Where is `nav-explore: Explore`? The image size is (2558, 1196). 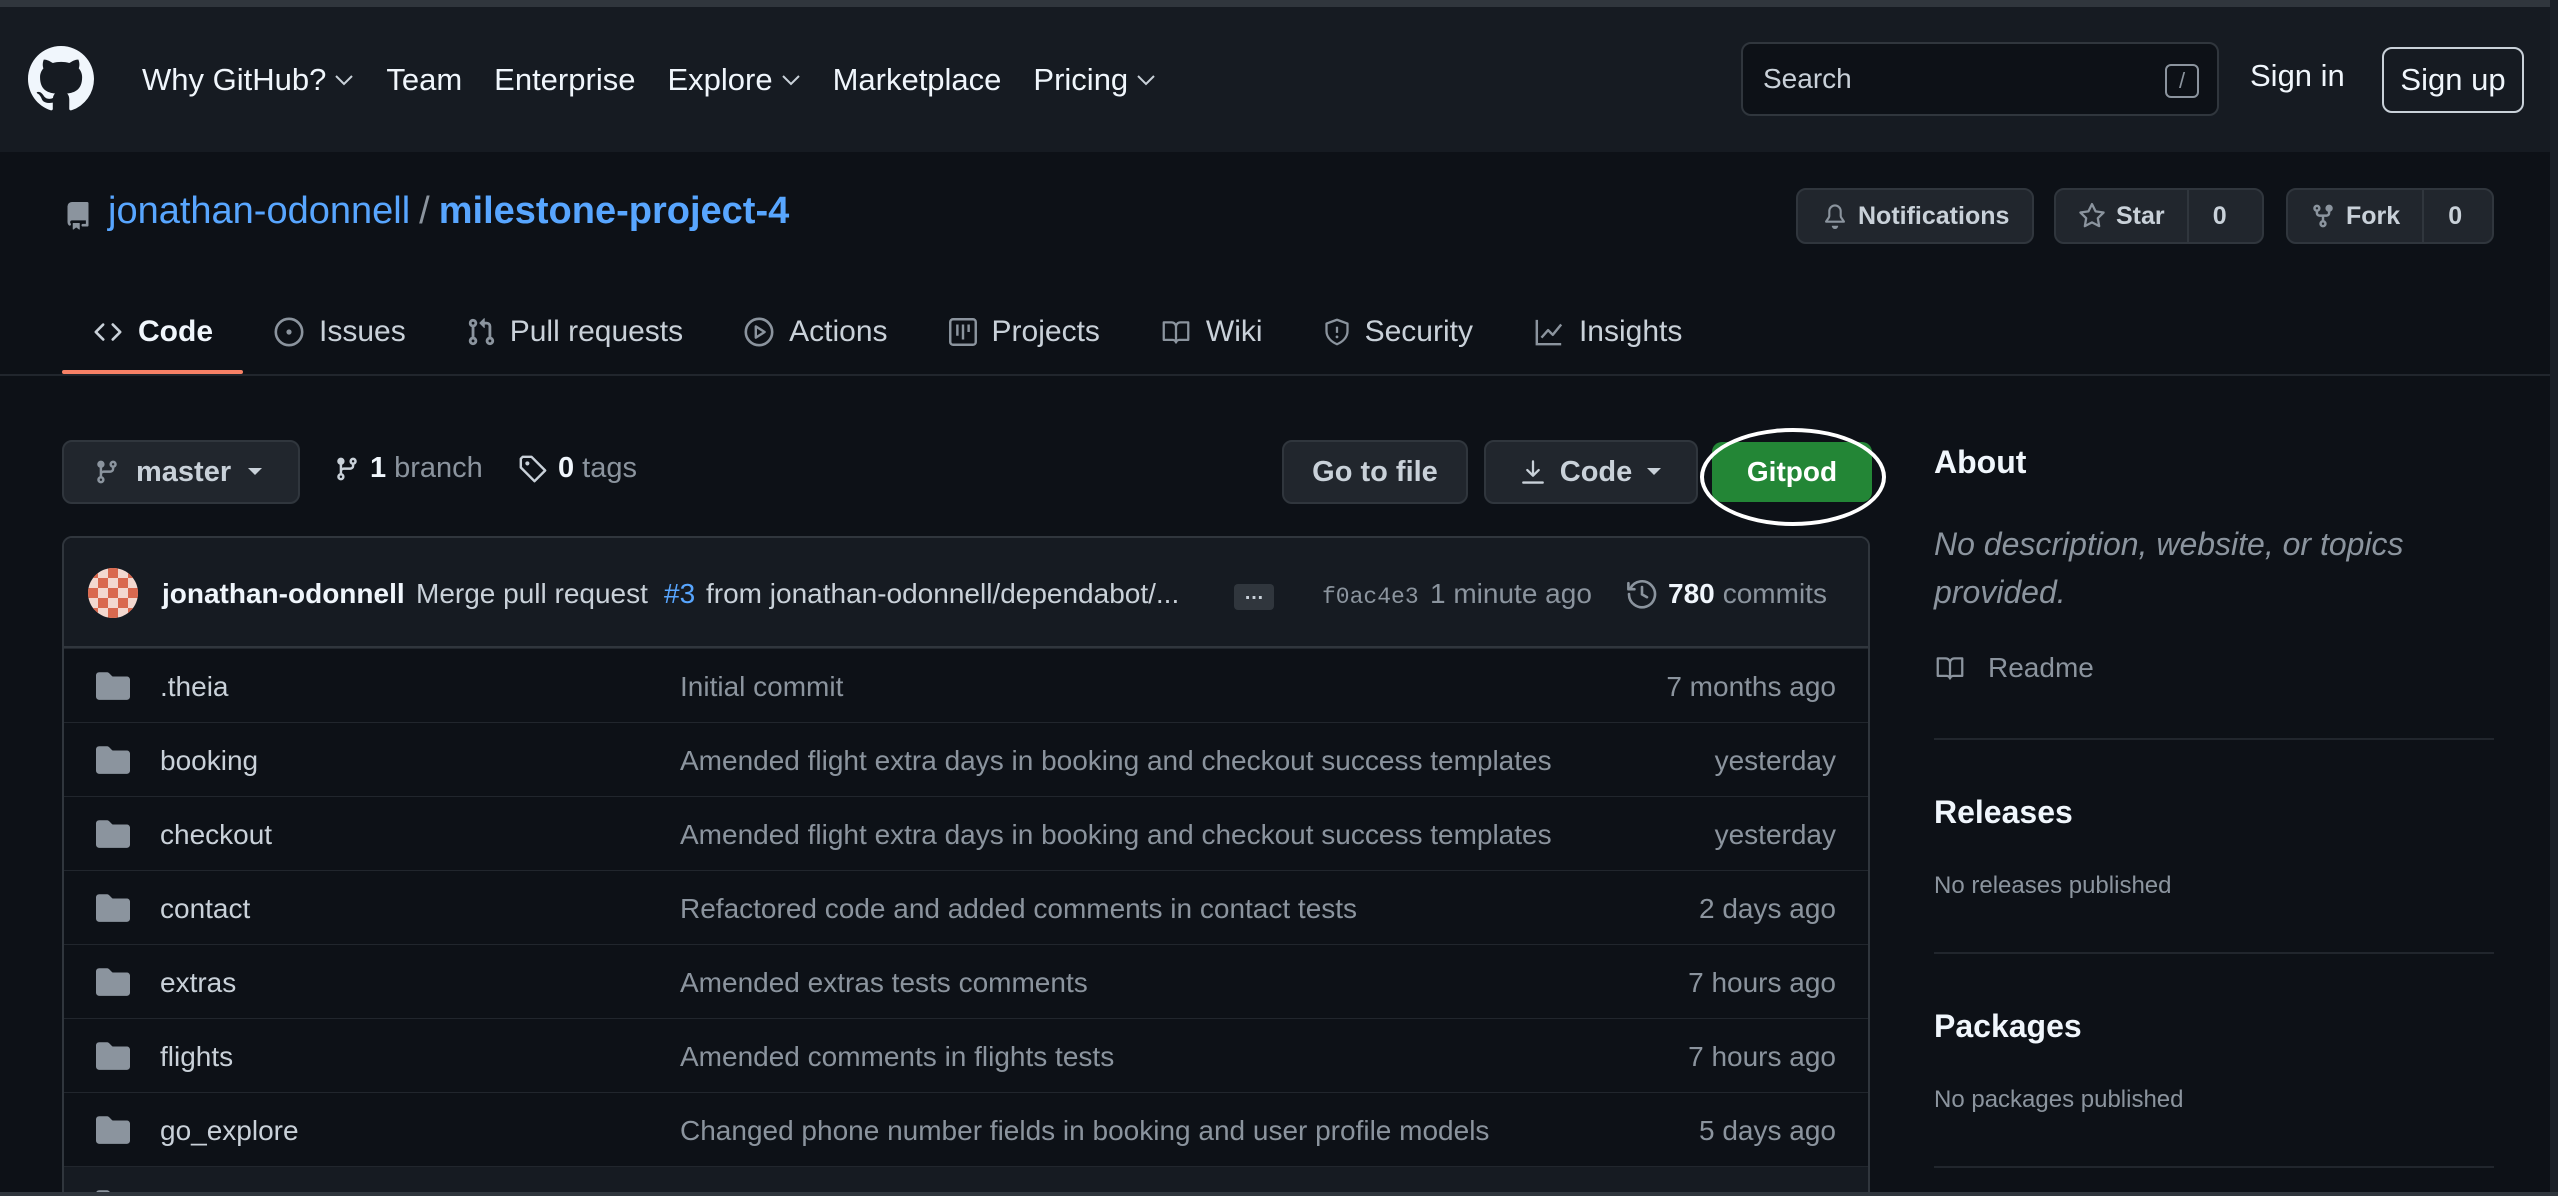
nav-explore: Explore is located at coordinates (733, 80).